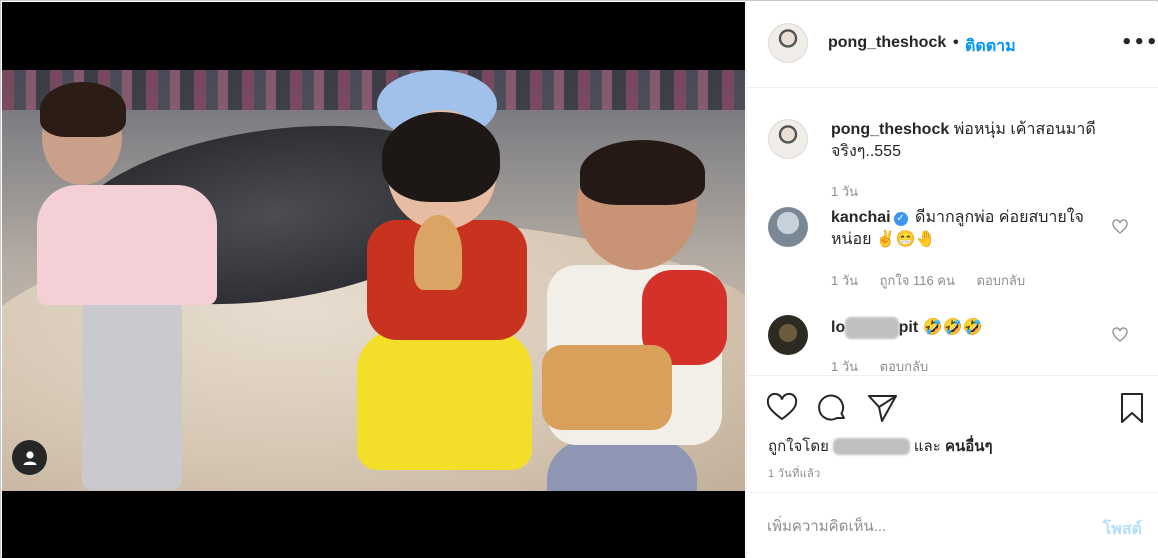 The image size is (1158, 558). What do you see at coordinates (1139, 42) in the screenshot?
I see `more-options-icon: •••` at bounding box center [1139, 42].